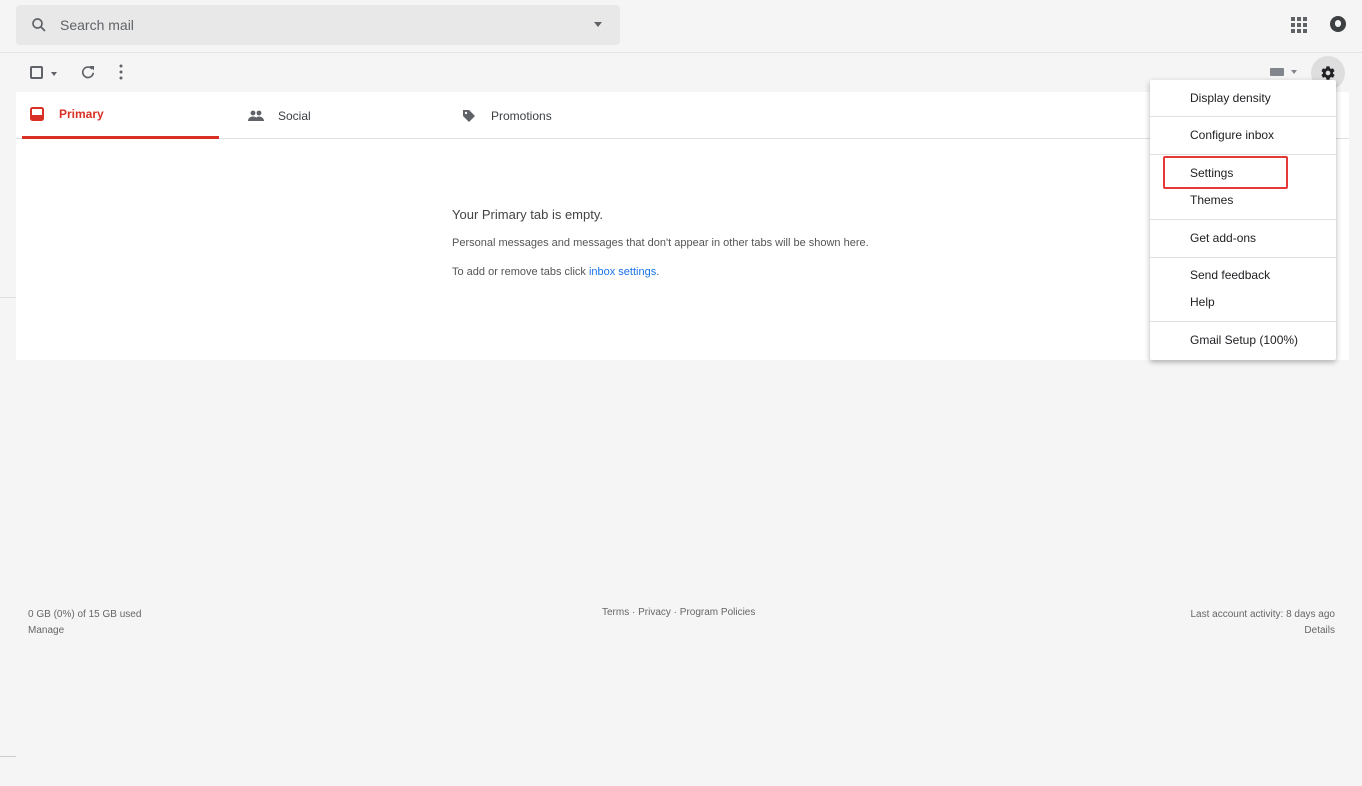 Image resolution: width=1362 pixels, height=786 pixels. I want to click on menu-item-display-density: Display density, so click(1230, 98).